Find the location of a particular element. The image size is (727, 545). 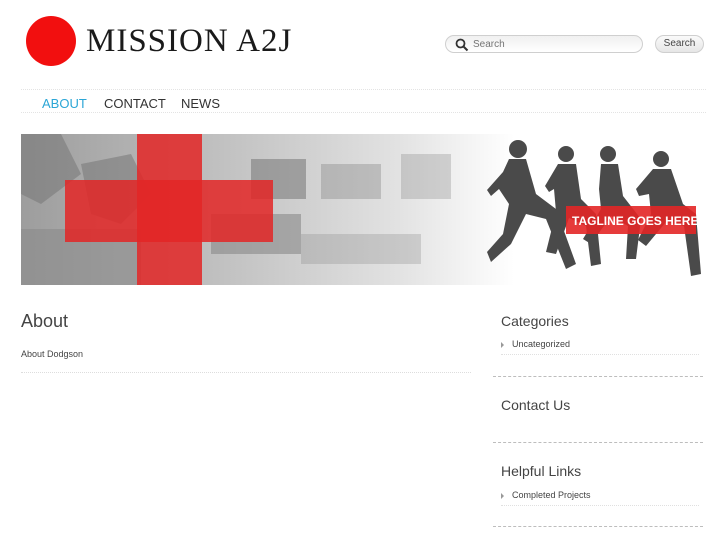

search-button: Search is located at coordinates (679, 44).